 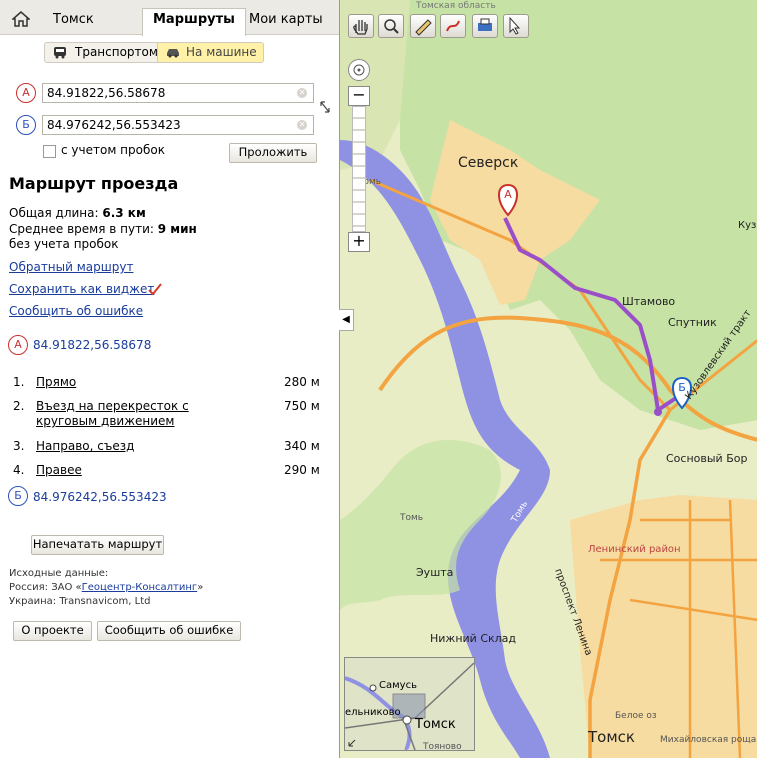 I want to click on point-b-input: 84.976242,56.553423 ✕, so click(x=178, y=125).